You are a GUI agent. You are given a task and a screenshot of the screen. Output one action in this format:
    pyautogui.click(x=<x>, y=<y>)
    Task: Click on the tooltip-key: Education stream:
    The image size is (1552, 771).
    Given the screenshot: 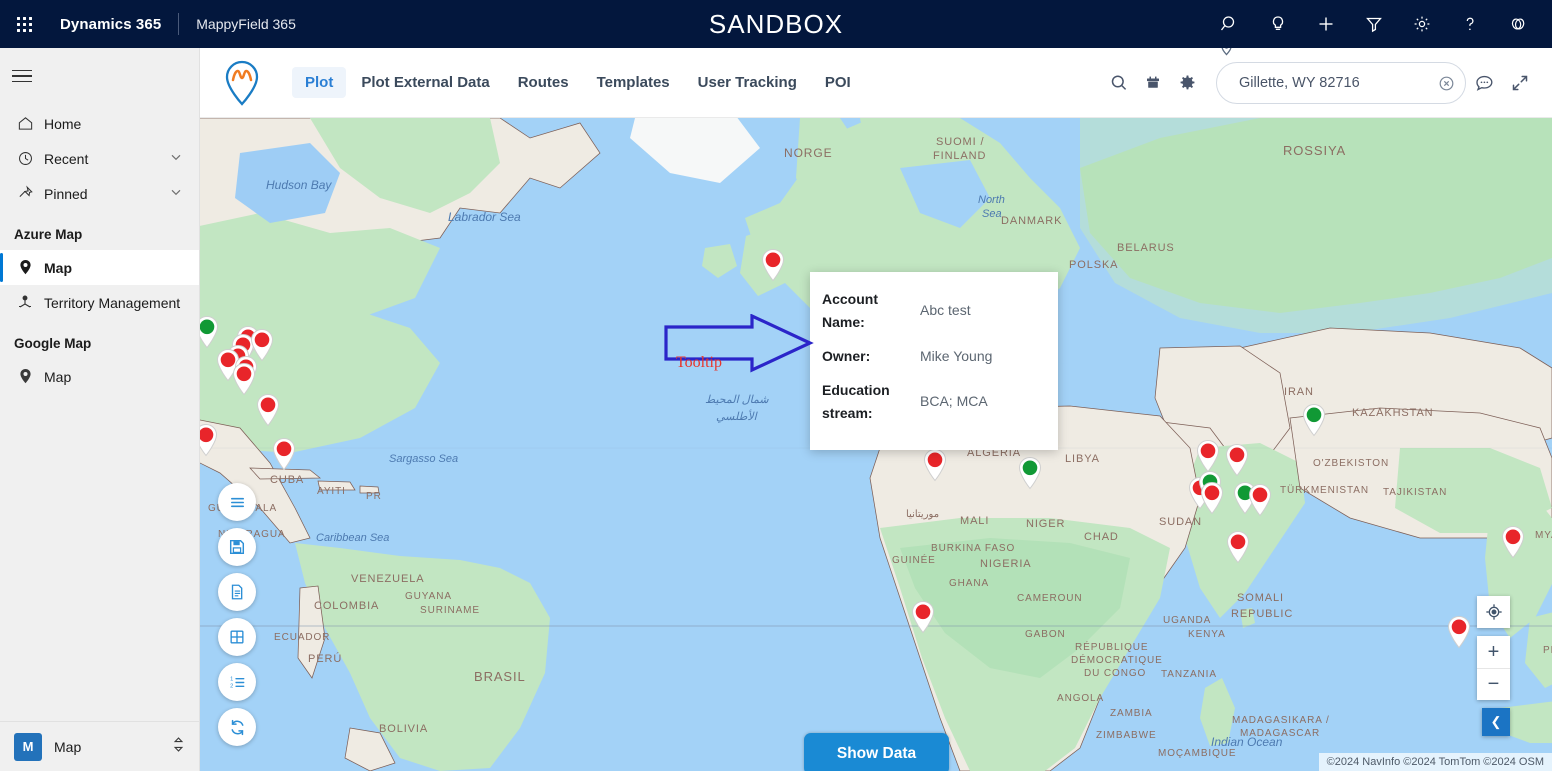 What is the action you would take?
    pyautogui.click(x=856, y=402)
    